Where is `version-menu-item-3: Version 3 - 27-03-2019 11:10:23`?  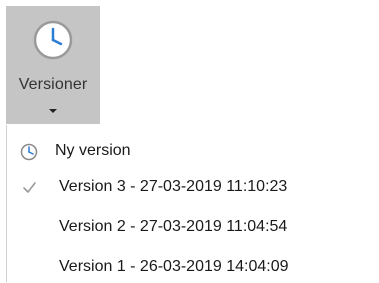 version-menu-item-3: Version 3 - 27-03-2019 11:10:23 is located at coordinates (193, 188).